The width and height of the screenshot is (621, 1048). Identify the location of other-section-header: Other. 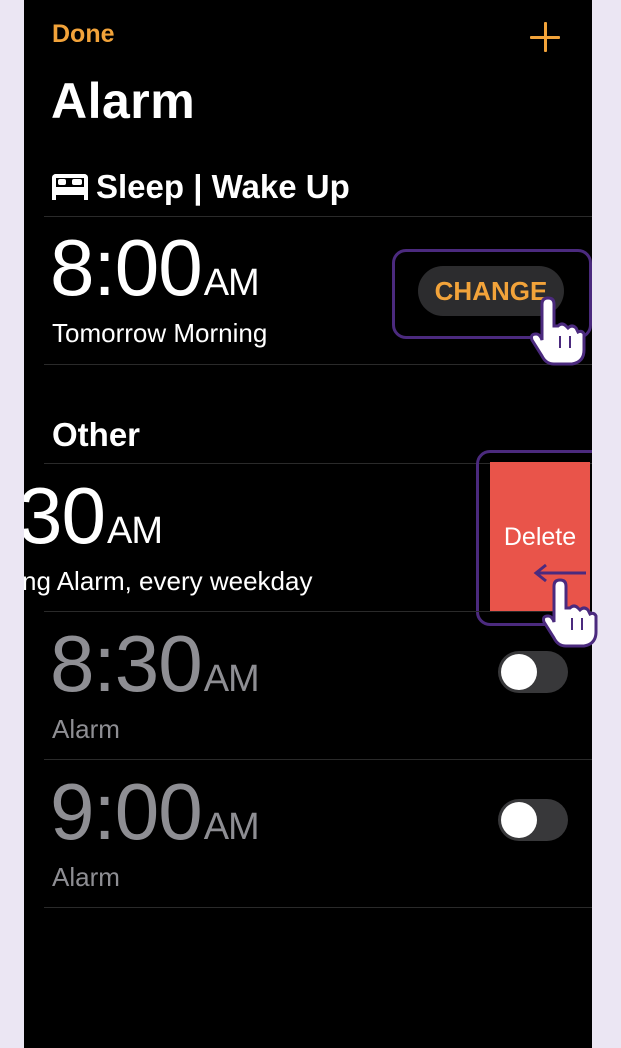
(96, 434).